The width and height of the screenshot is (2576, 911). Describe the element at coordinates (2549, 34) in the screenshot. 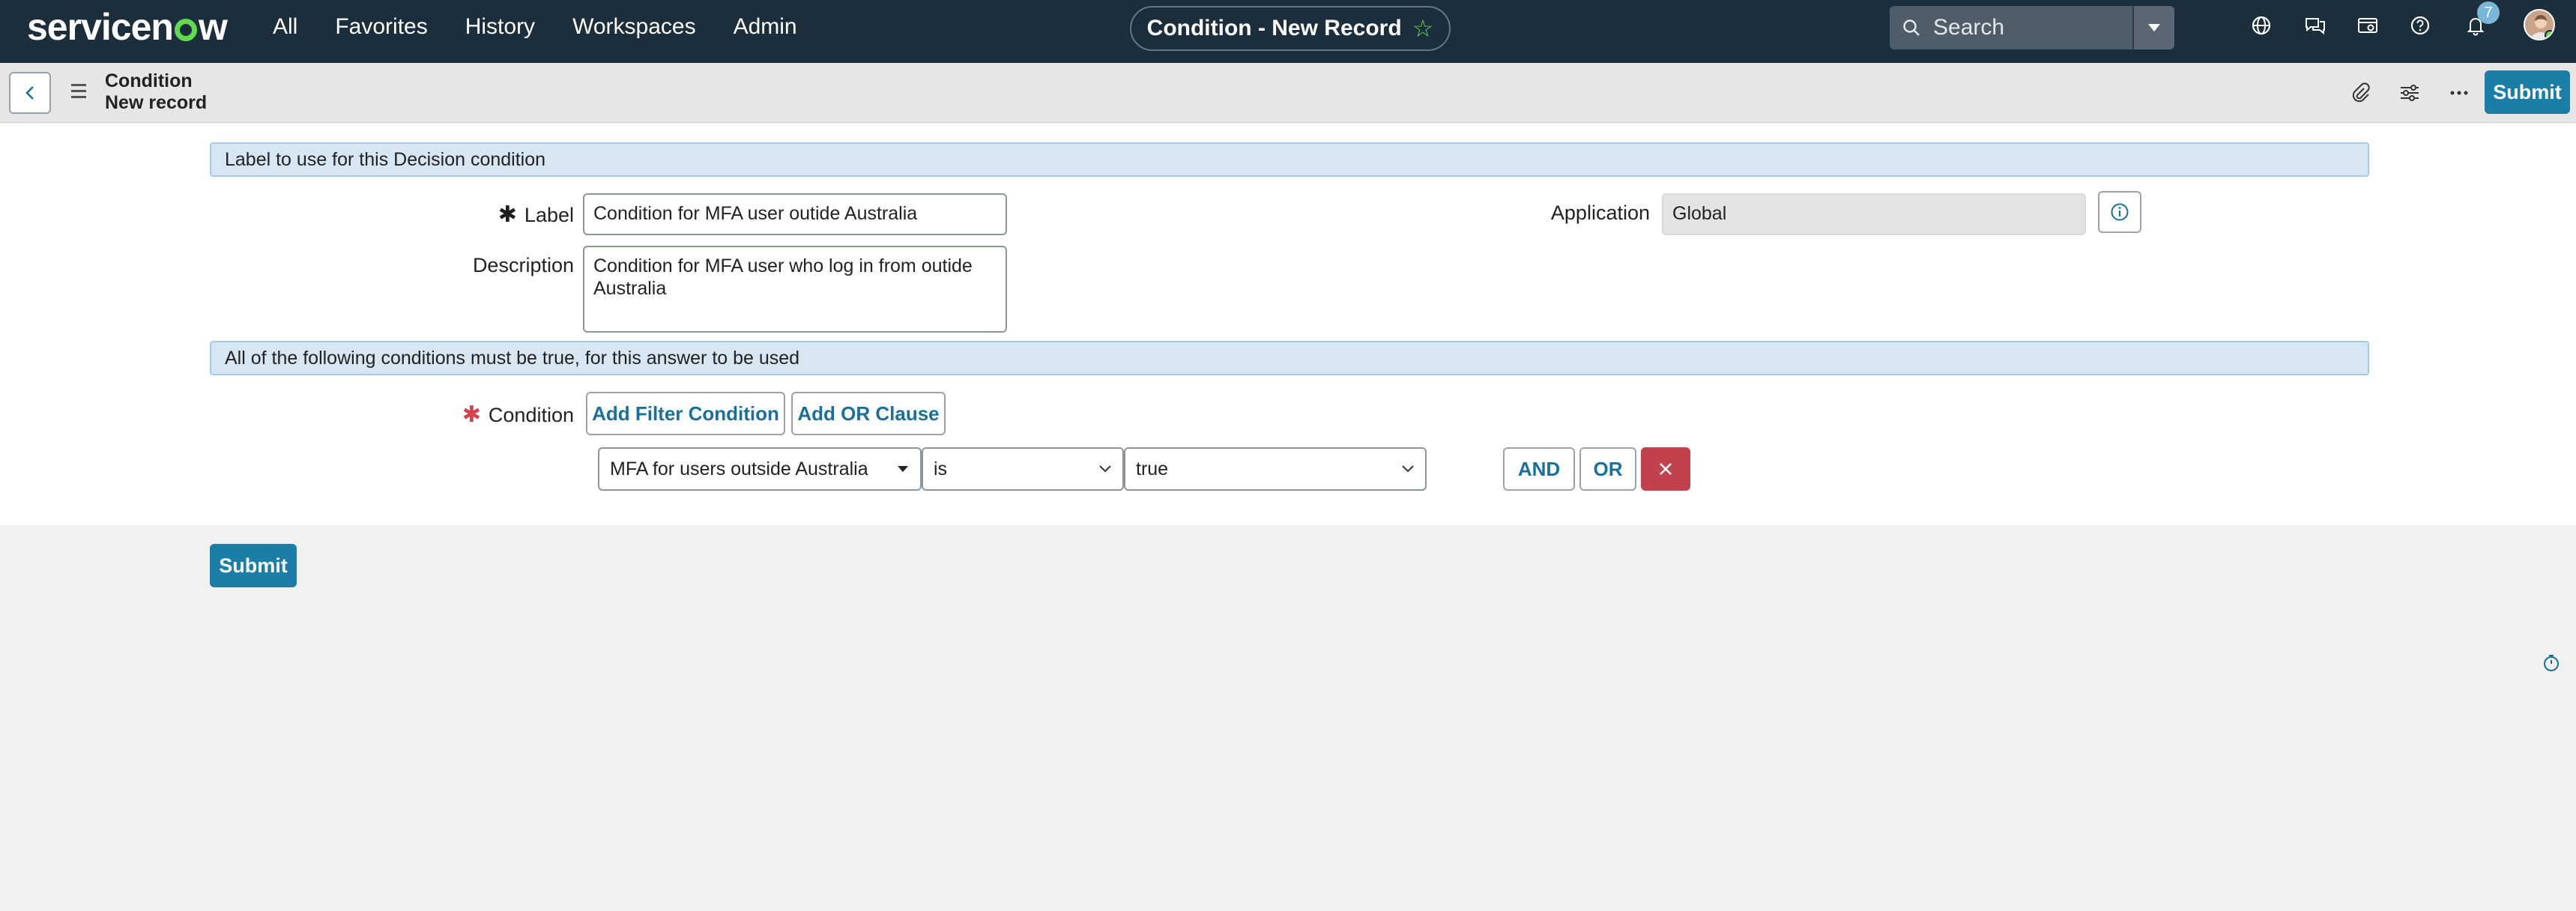

I see `presence-dot` at that location.